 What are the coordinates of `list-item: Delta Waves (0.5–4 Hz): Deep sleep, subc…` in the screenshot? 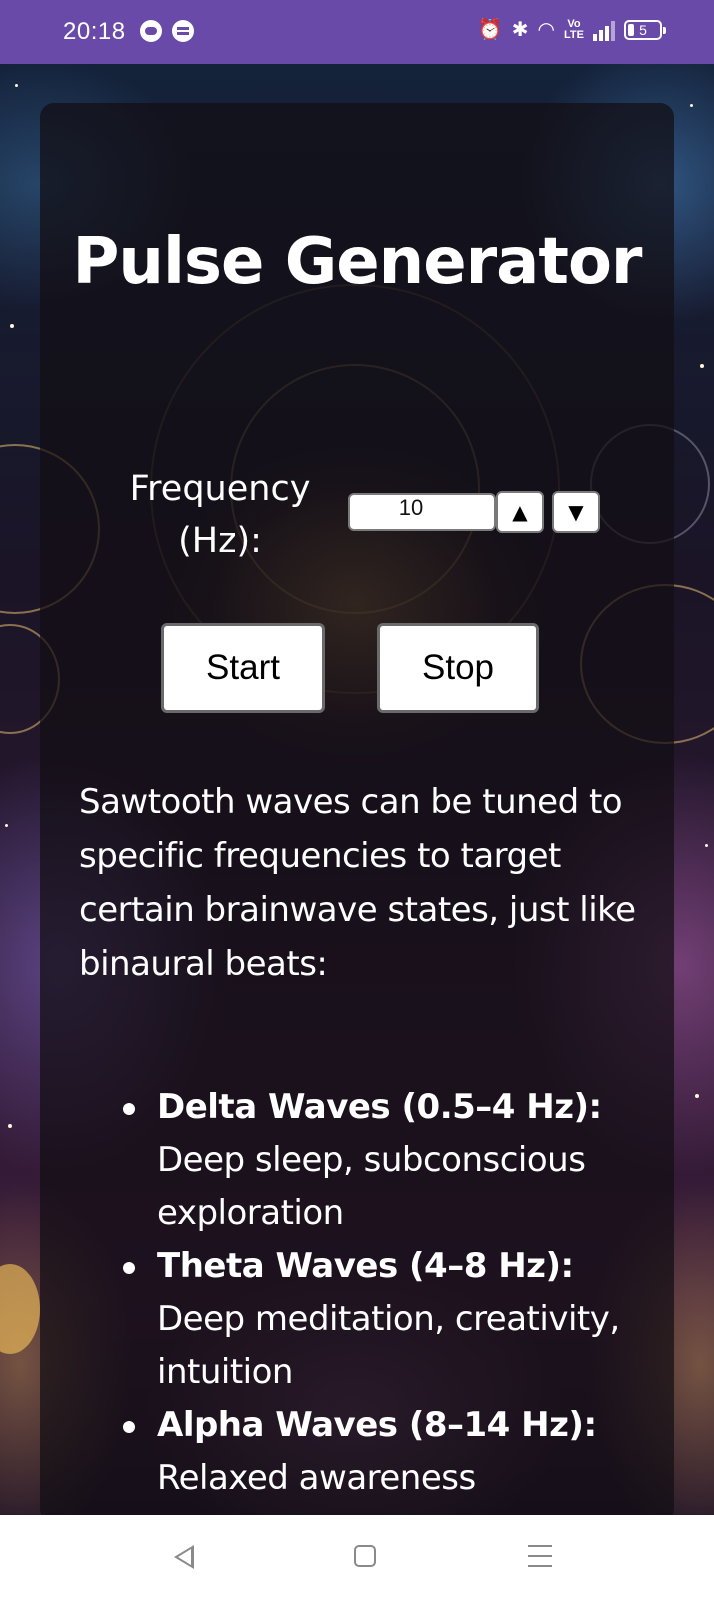 It's located at (393, 1160).